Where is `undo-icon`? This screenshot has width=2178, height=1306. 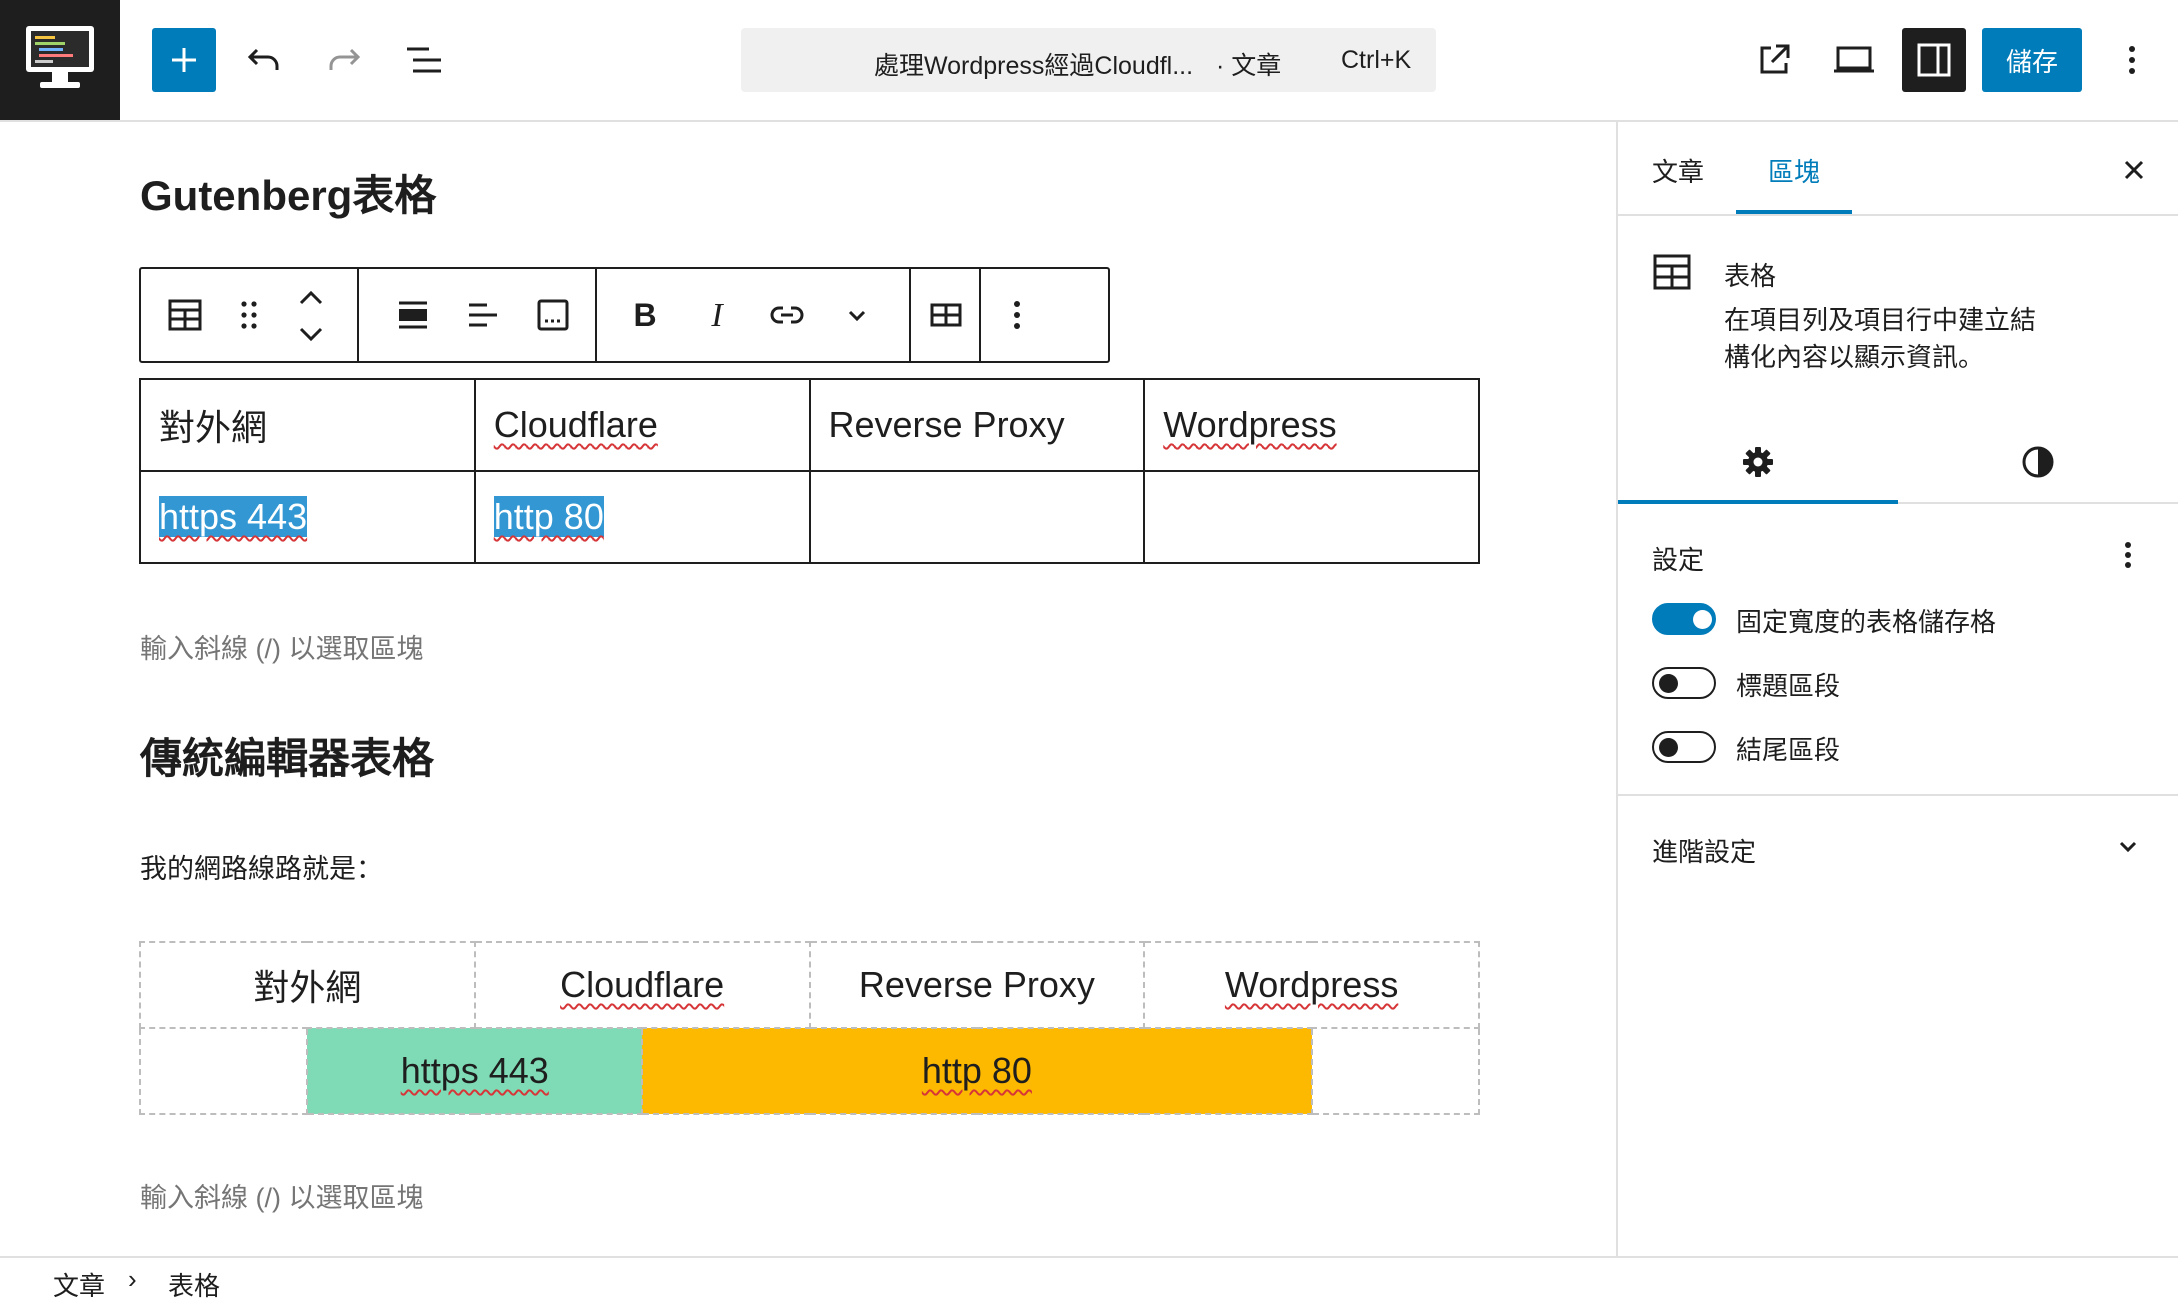
undo-icon is located at coordinates (263, 59).